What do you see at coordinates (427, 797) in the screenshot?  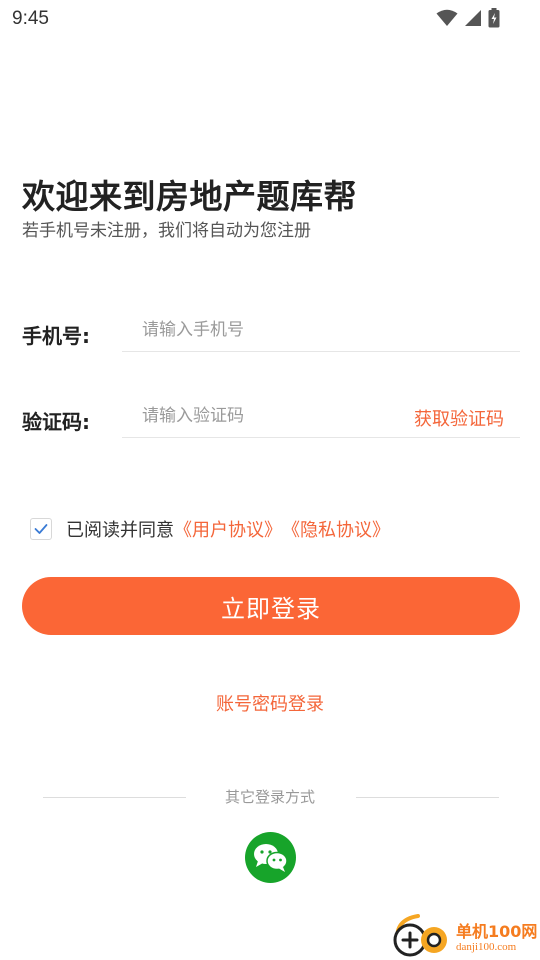 I see `divider-right` at bounding box center [427, 797].